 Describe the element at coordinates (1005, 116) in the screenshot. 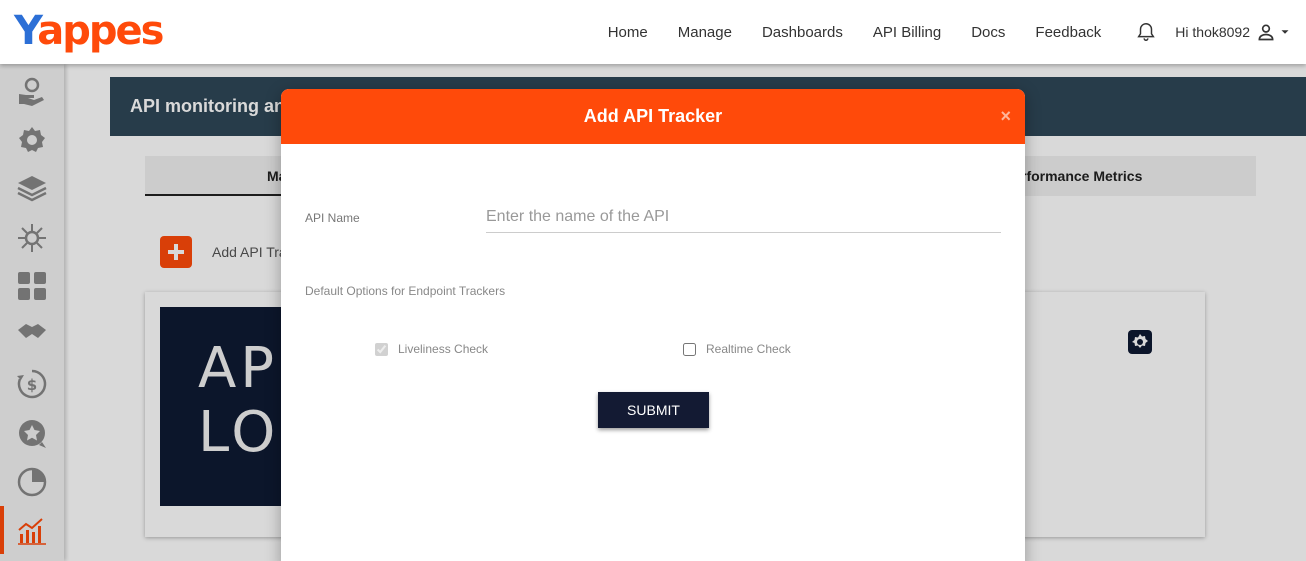

I see `close-icon: ×` at that location.